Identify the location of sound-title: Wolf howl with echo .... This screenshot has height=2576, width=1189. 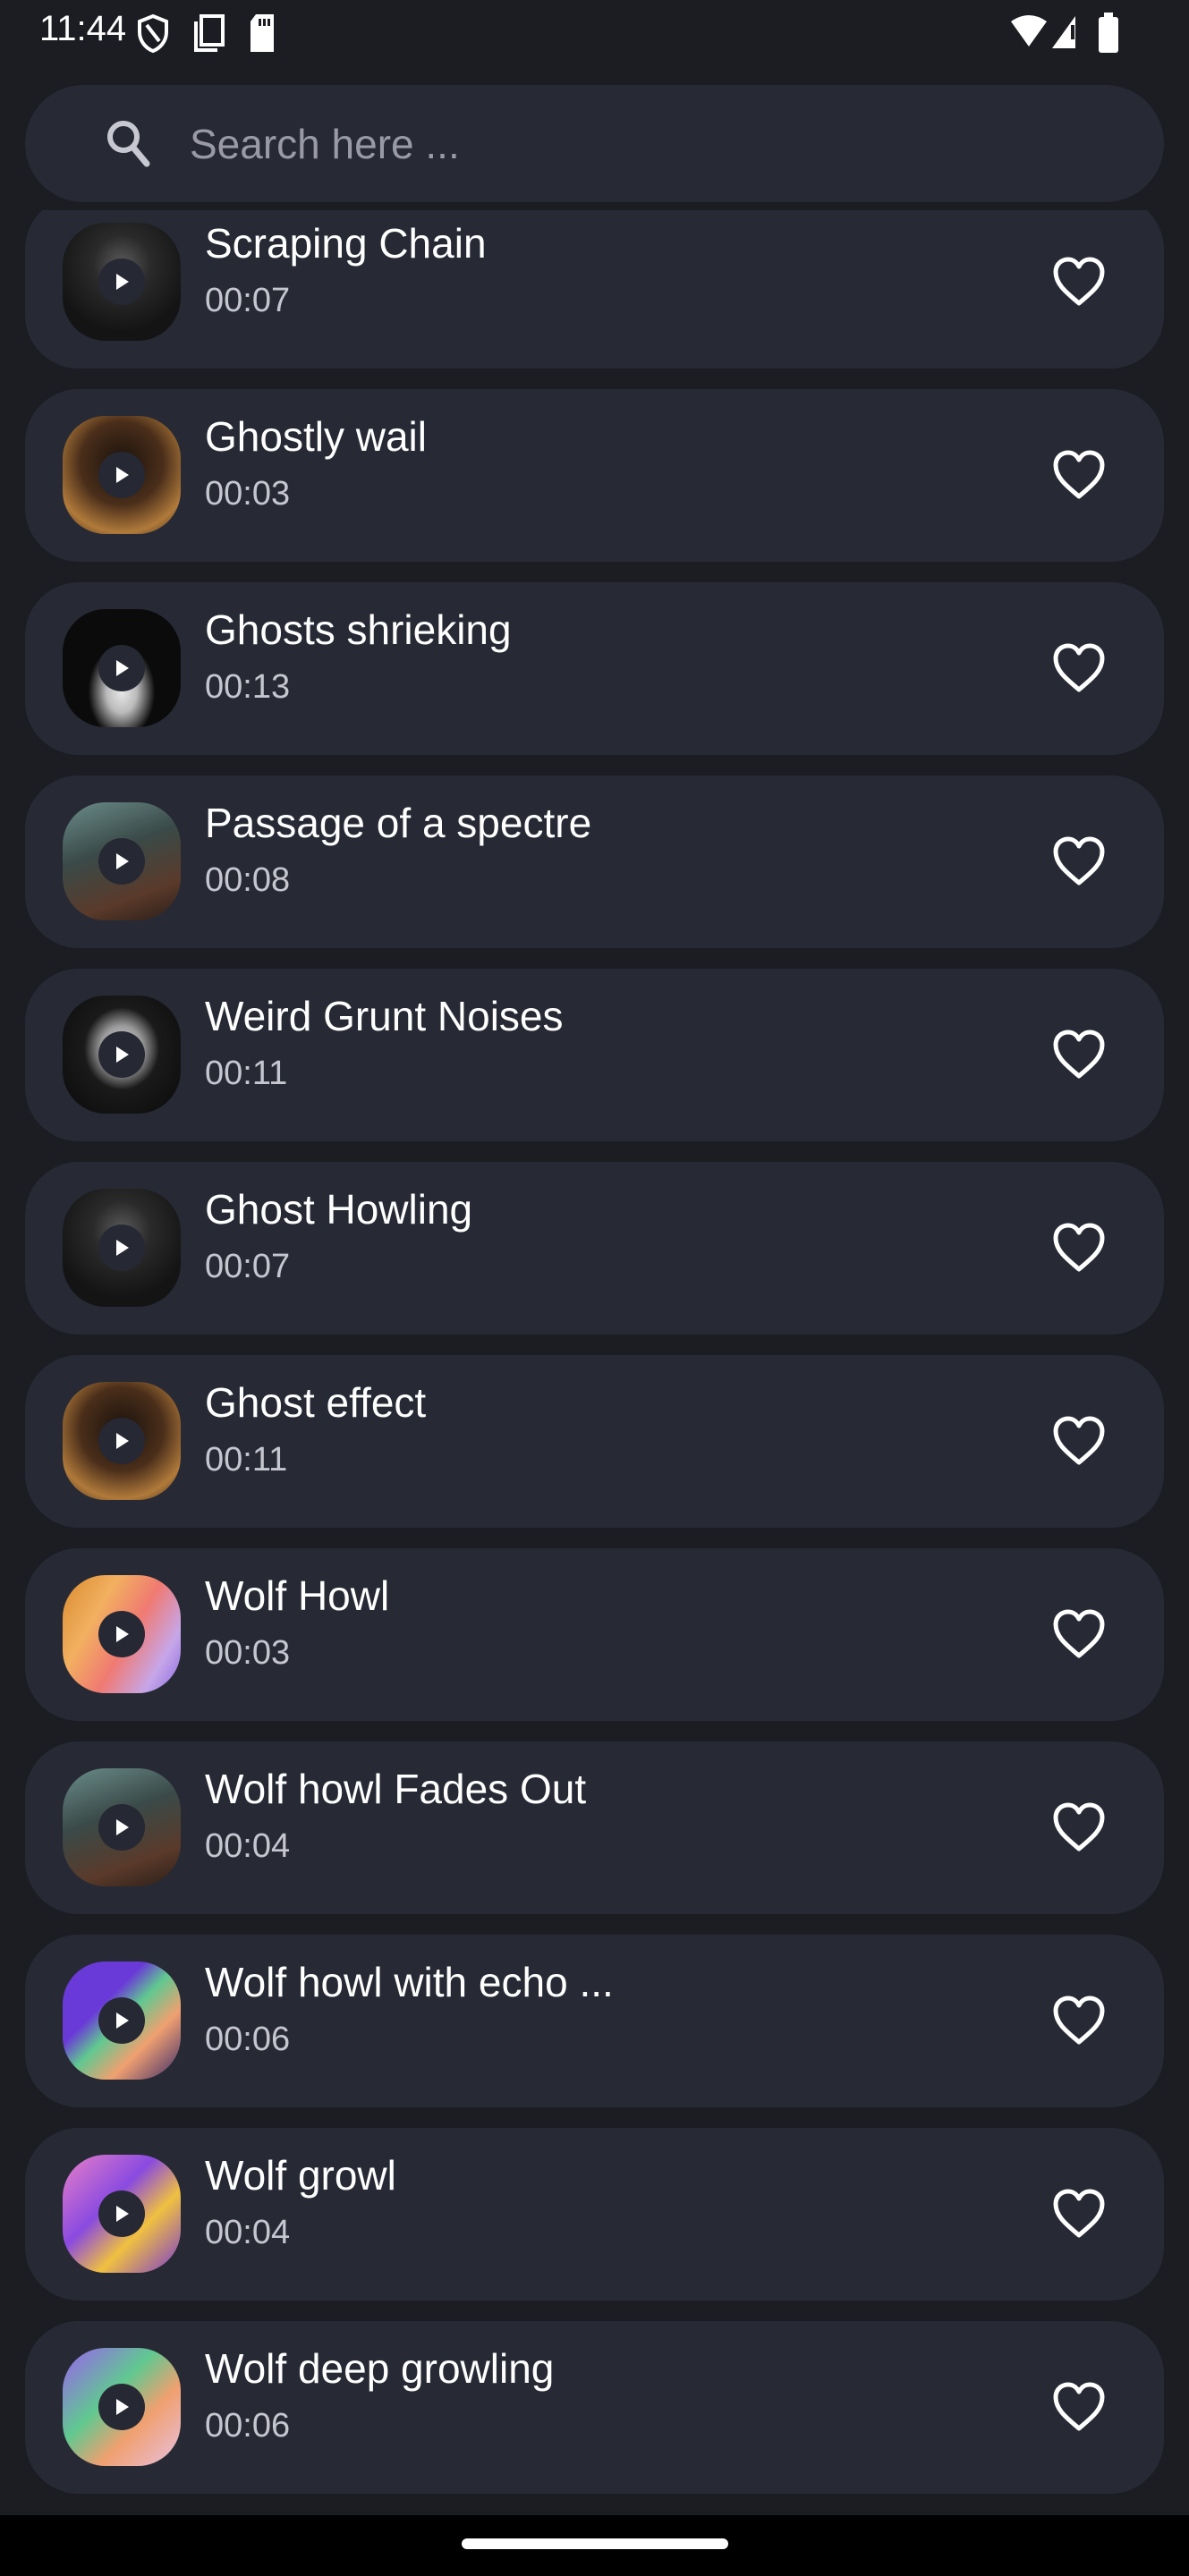
(409, 1982).